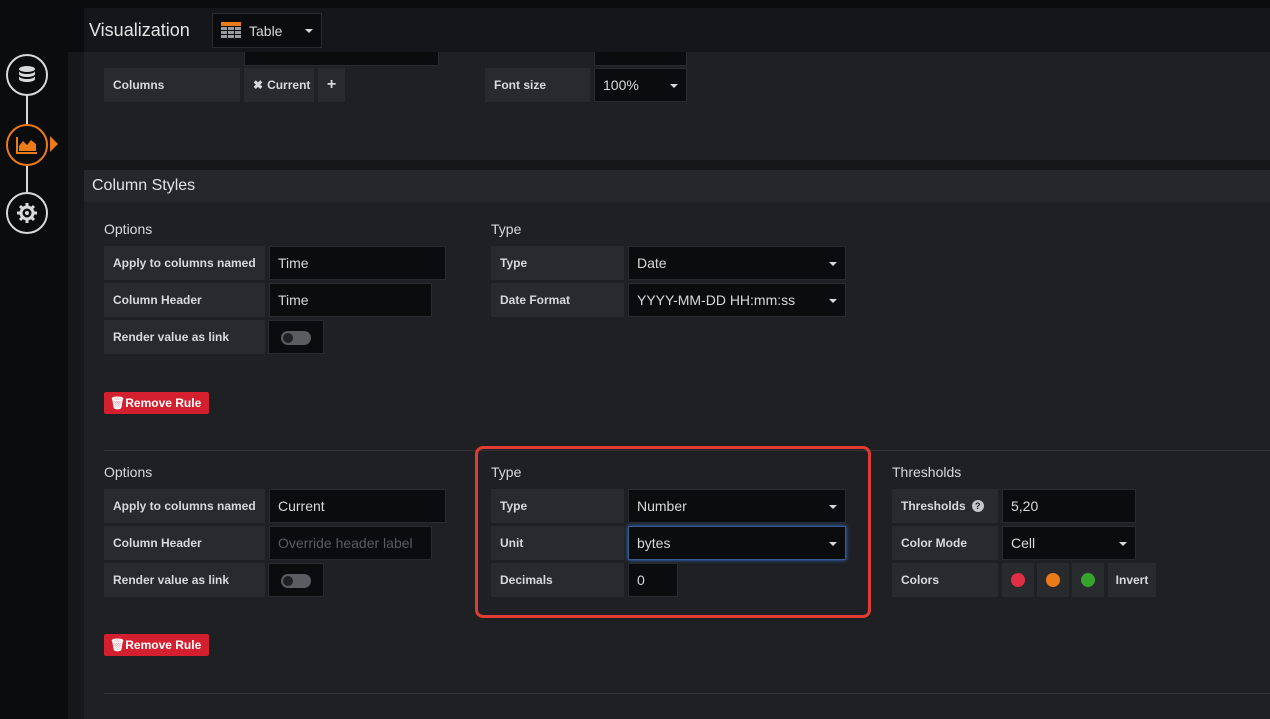 The image size is (1270, 719). Describe the element at coordinates (139, 30) in the screenshot. I see `page-title: Visualization` at that location.